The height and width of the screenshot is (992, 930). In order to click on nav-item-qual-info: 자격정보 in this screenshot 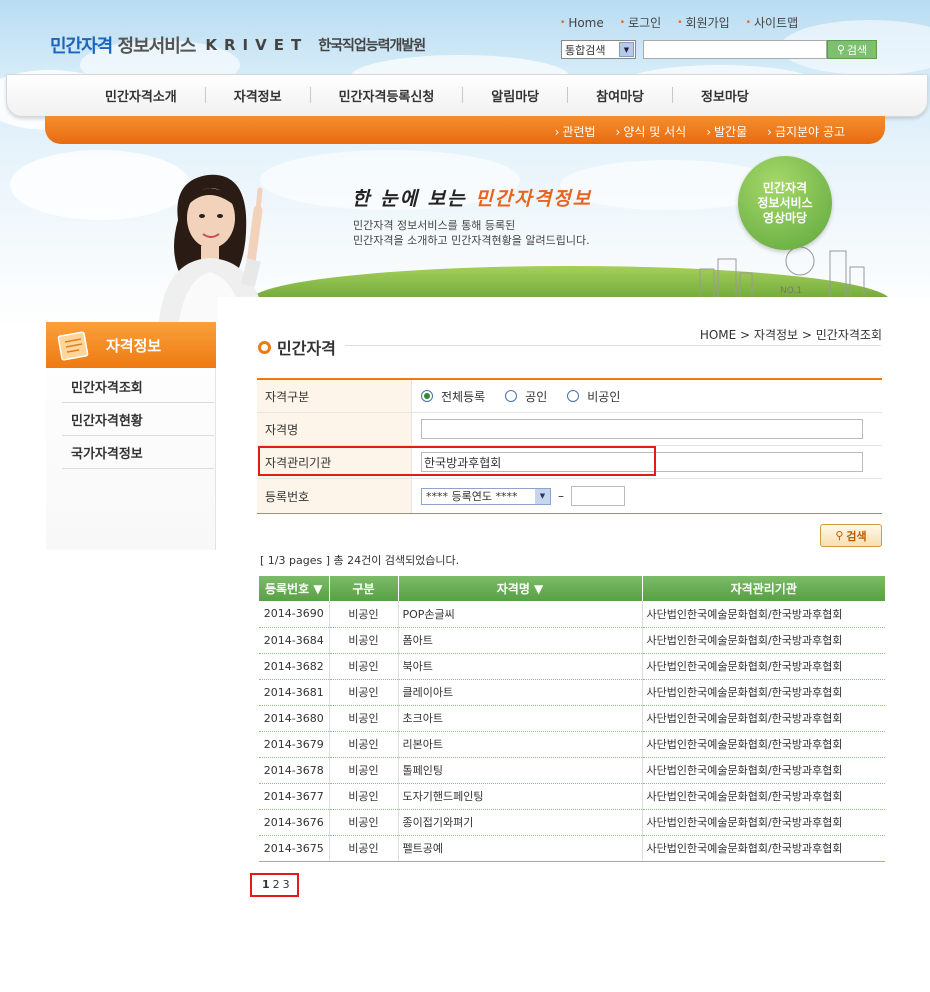, I will do `click(257, 96)`.